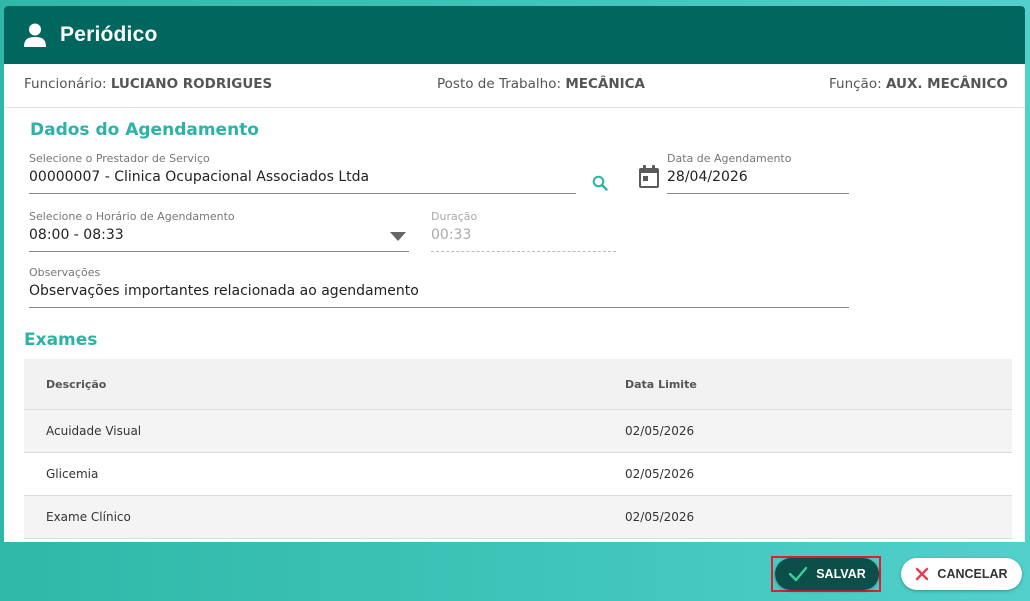 Image resolution: width=1030 pixels, height=601 pixels. I want to click on exam-description: Acuidade Visual, so click(94, 431).